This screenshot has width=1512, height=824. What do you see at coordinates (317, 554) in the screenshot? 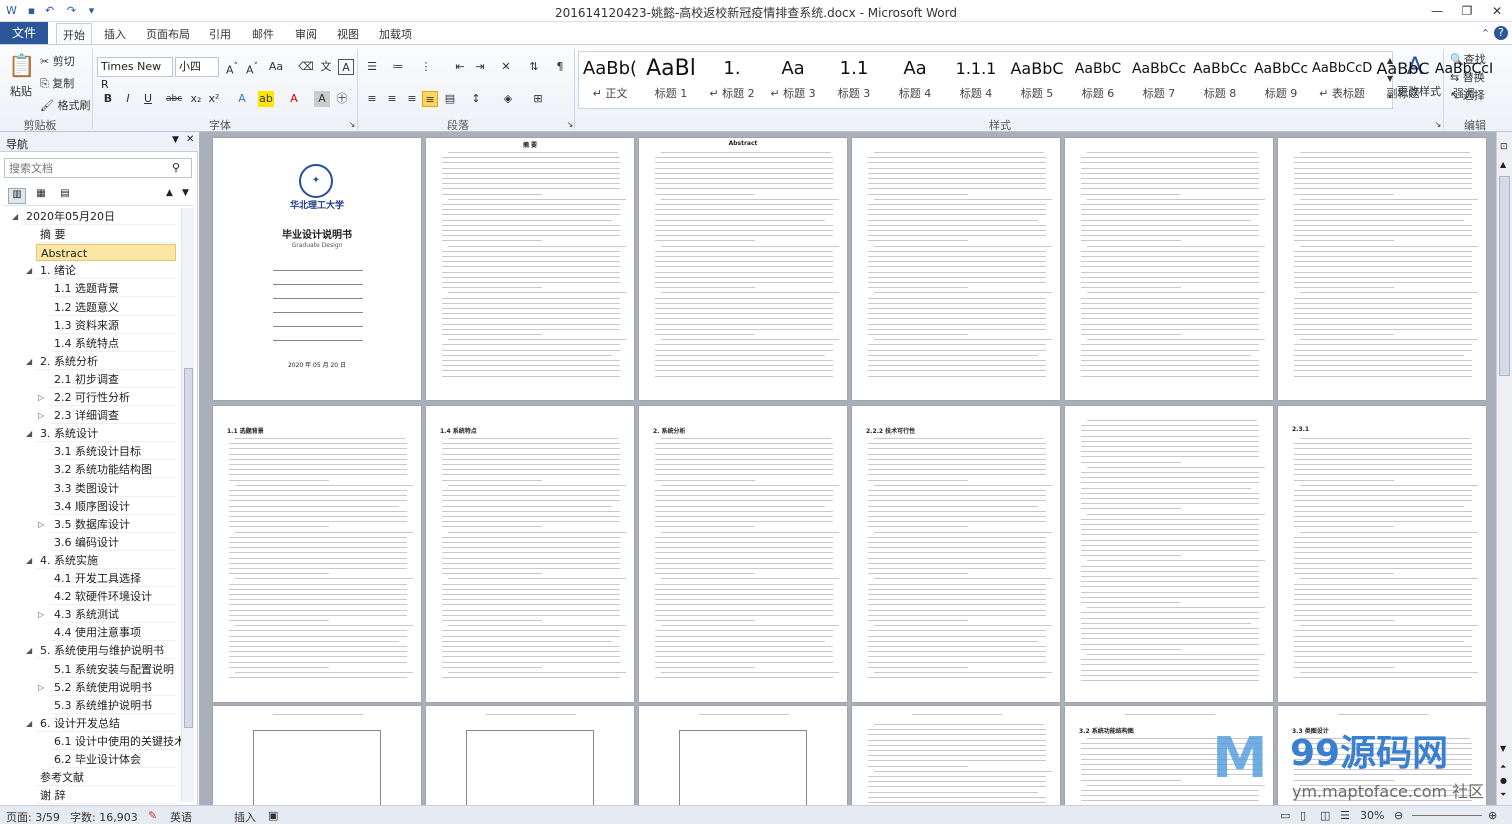
I see `page-thumbnail: 1.1 选题背景` at bounding box center [317, 554].